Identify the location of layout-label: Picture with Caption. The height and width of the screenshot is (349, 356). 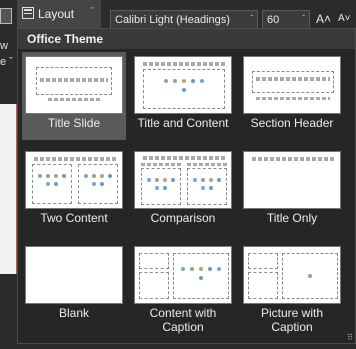
(292, 320).